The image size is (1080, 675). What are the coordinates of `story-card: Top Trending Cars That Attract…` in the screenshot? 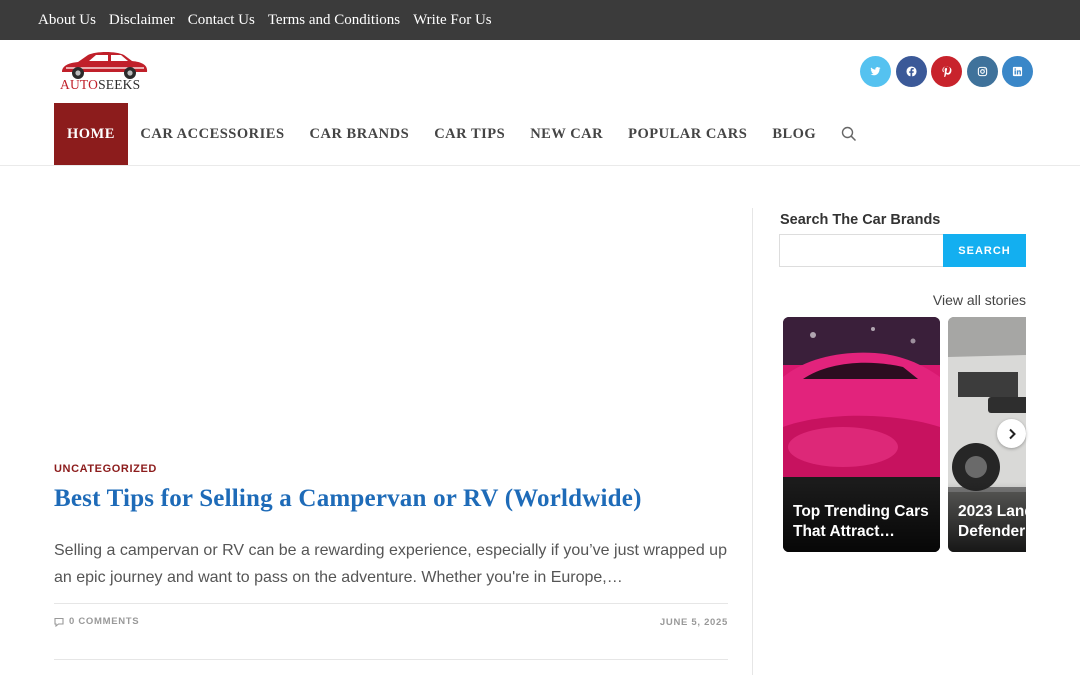 It's located at (861, 434).